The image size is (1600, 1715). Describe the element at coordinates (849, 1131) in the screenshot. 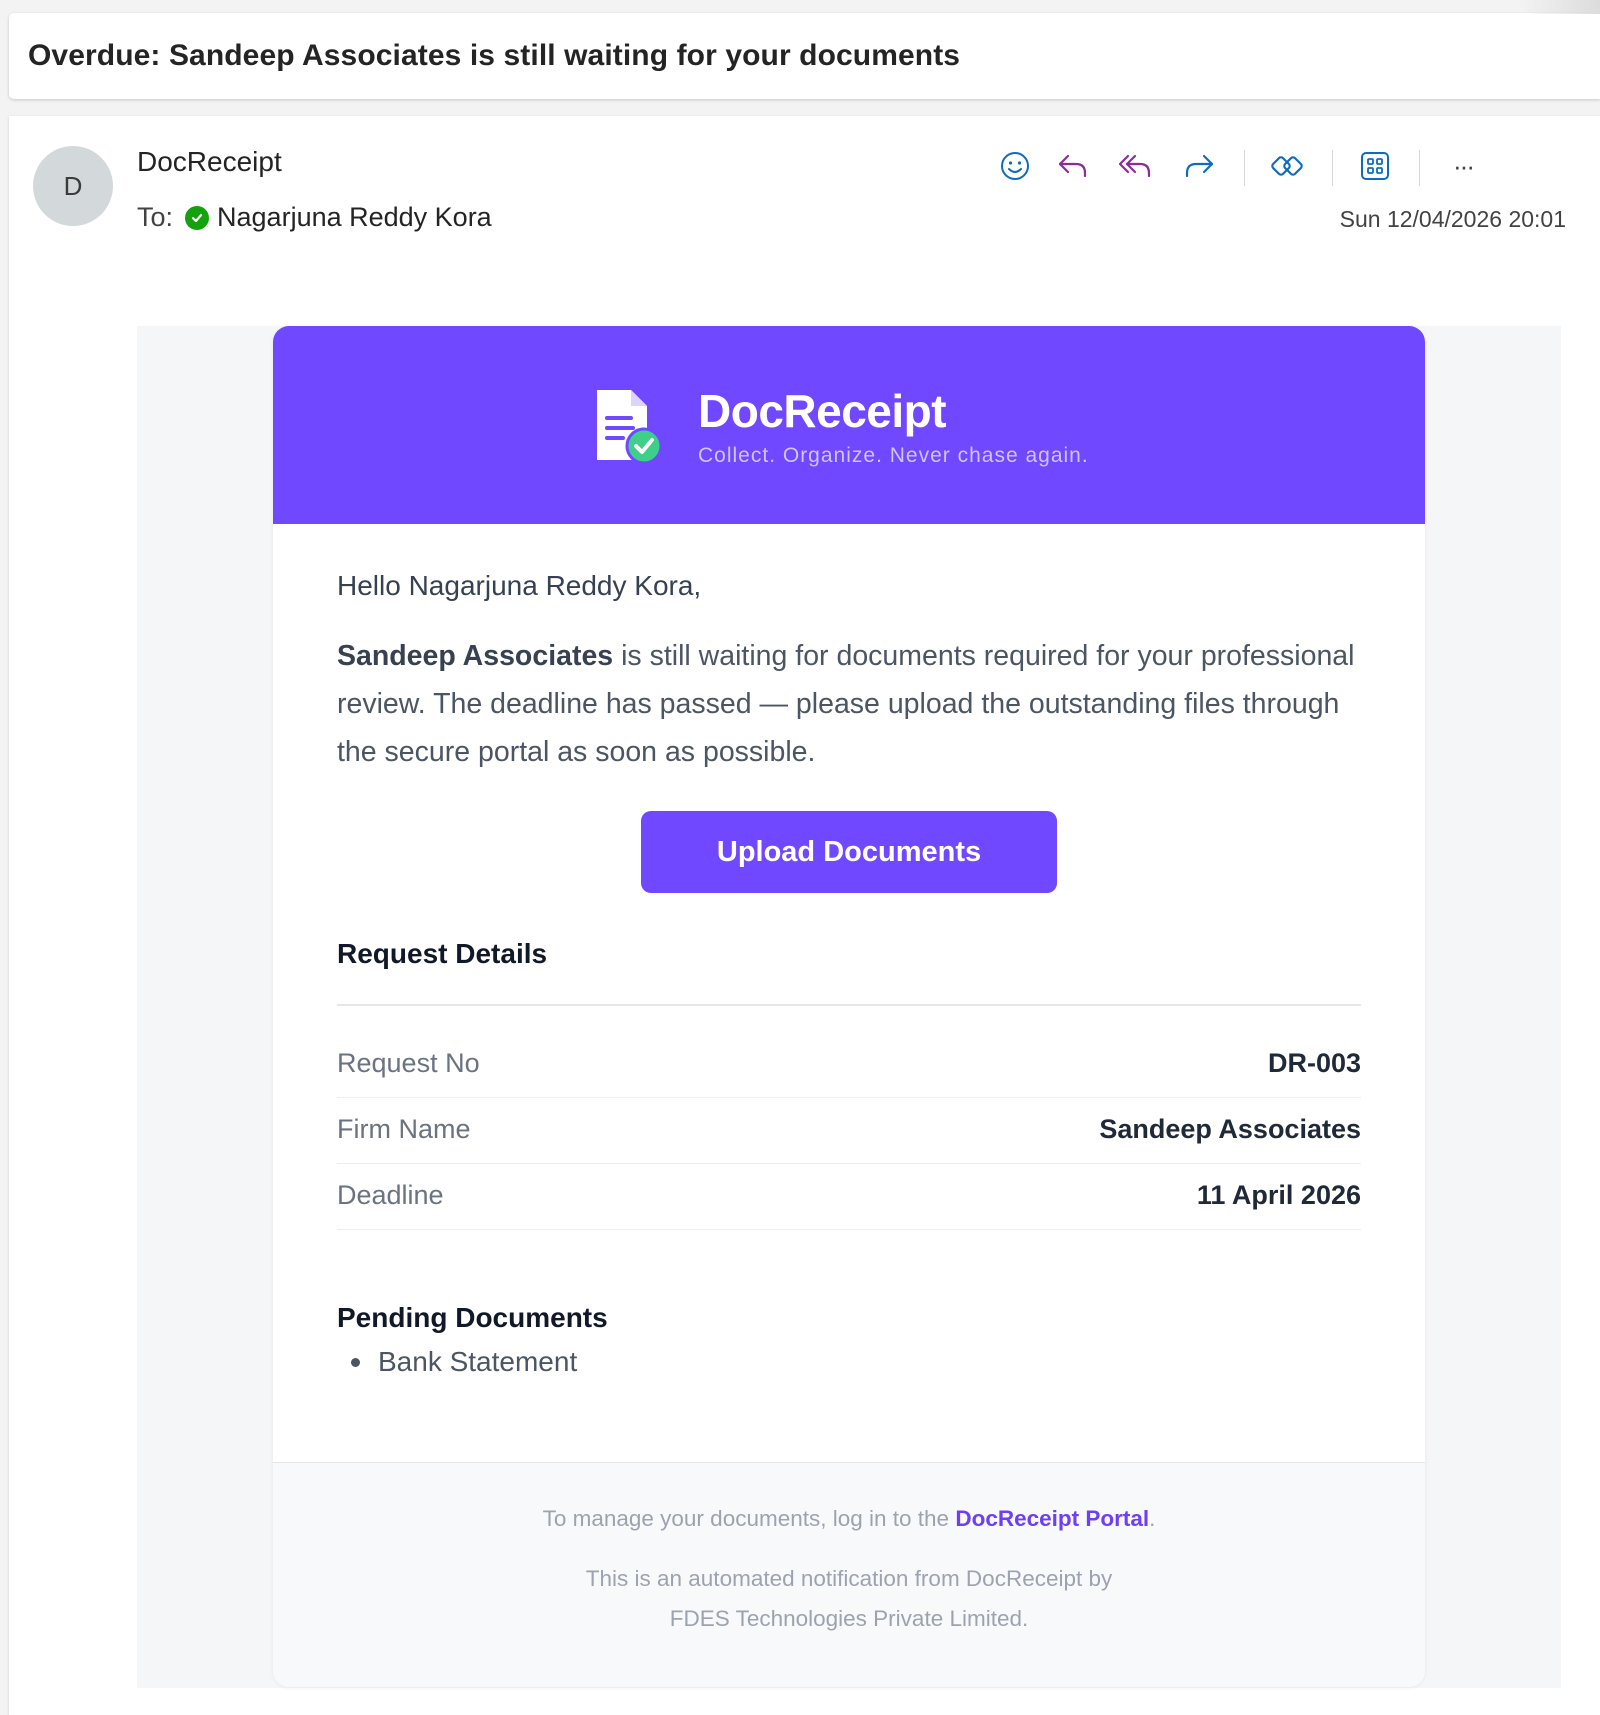

I see `detail-row-firm-name: Firm Name Sandeep Associates` at that location.